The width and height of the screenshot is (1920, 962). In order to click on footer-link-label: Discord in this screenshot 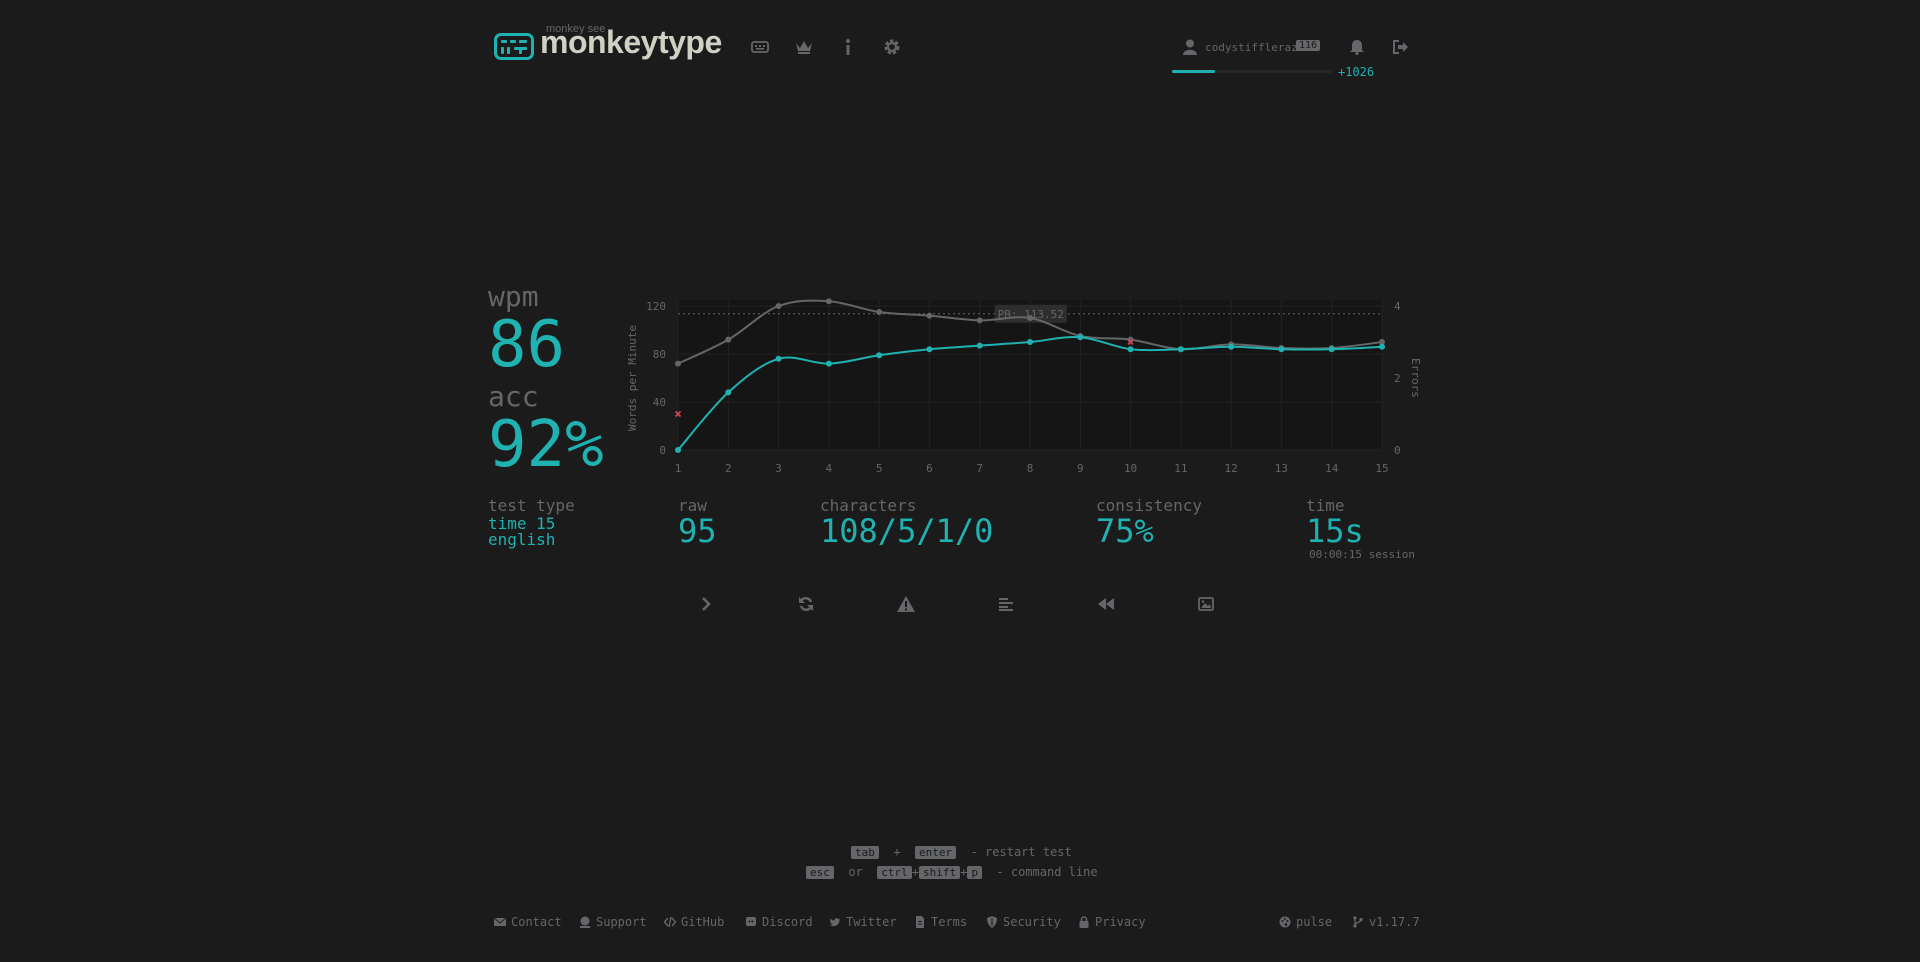, I will do `click(787, 922)`.